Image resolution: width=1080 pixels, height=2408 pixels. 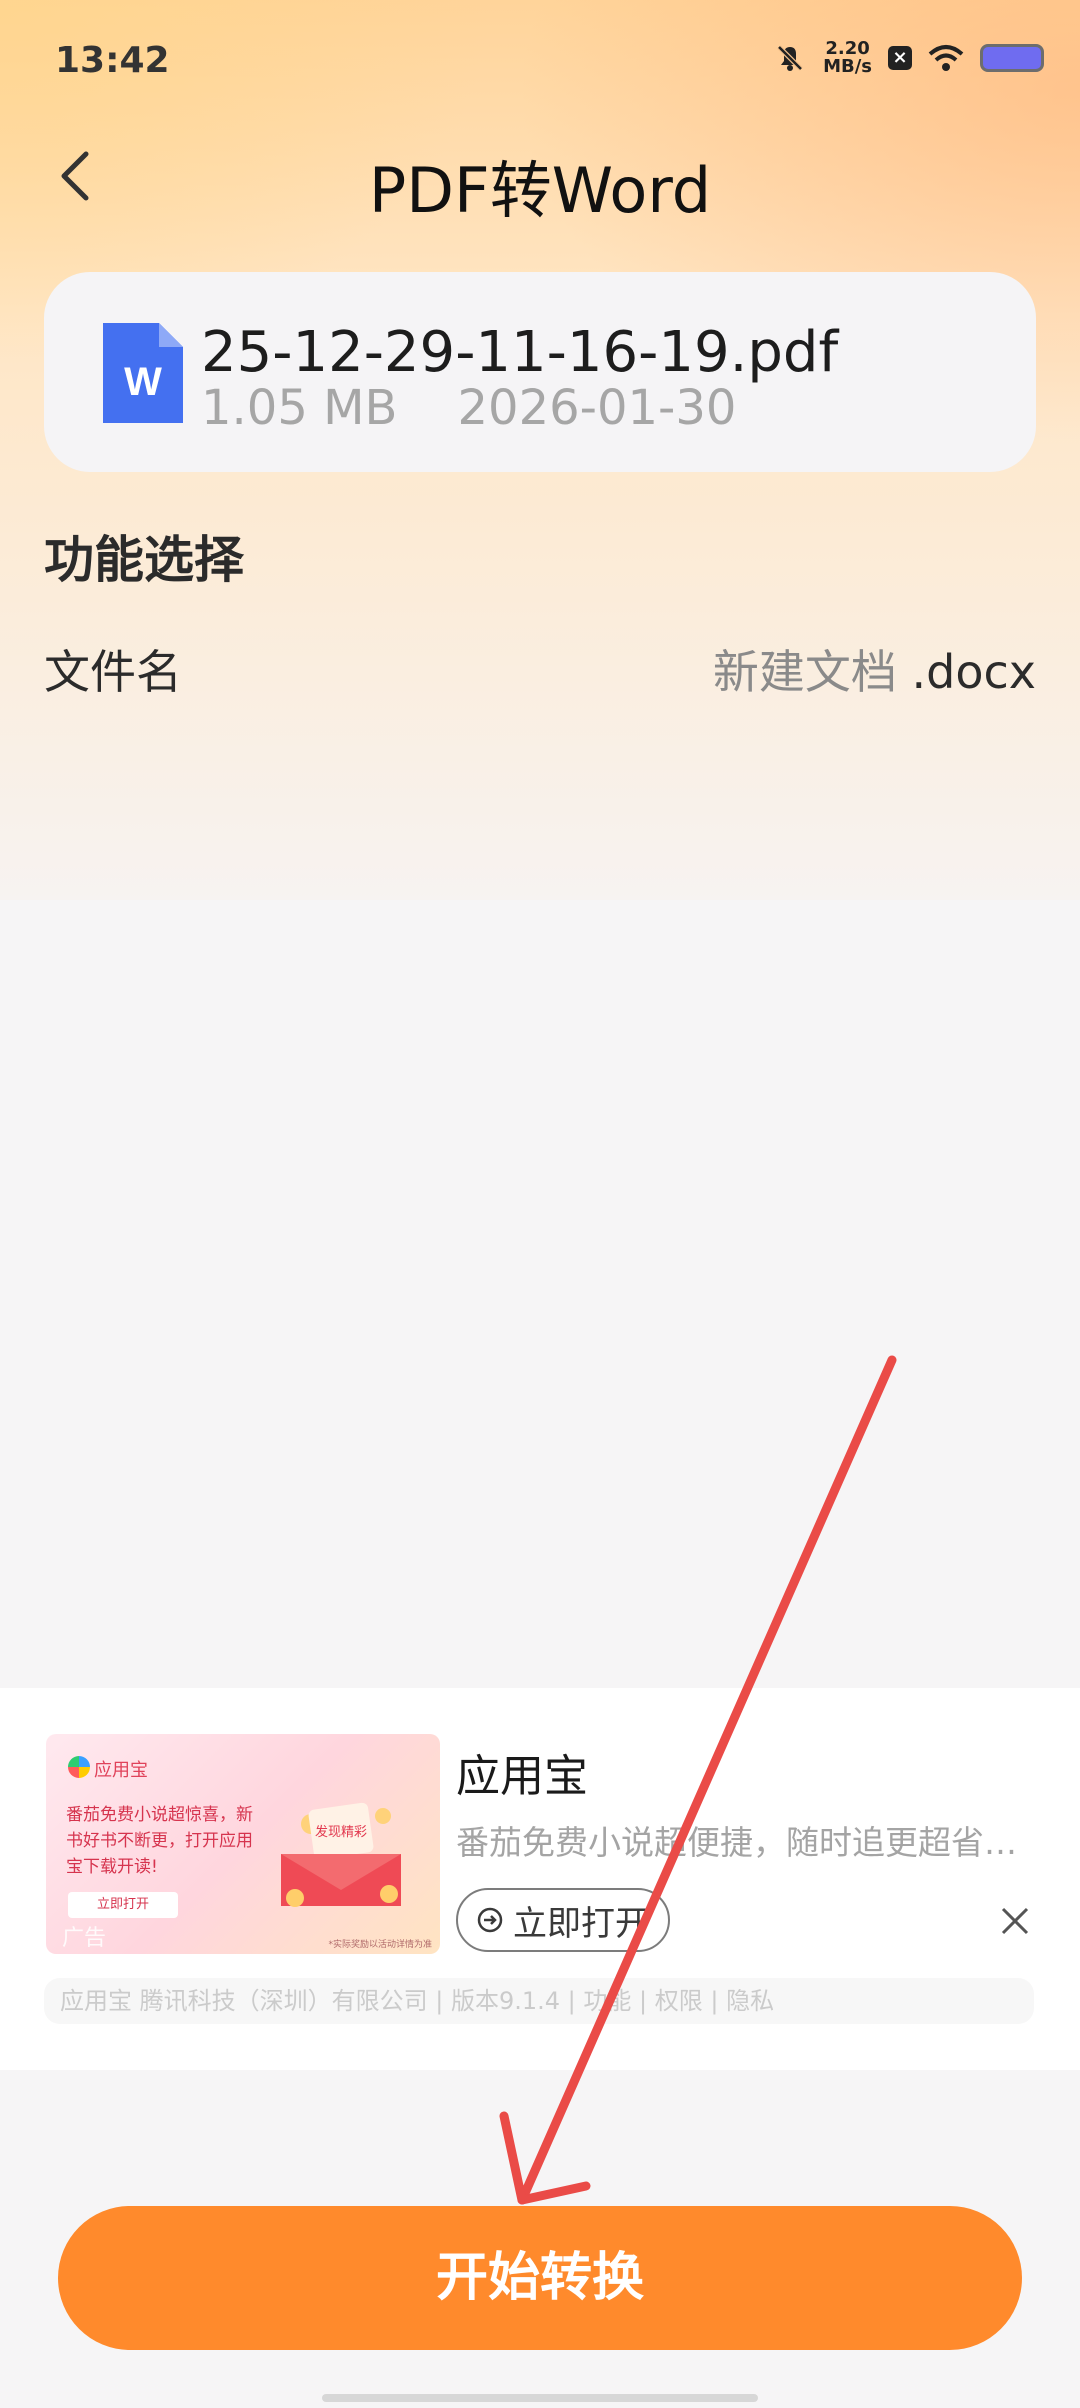 I want to click on envelope-text: 发现精彩, so click(x=341, y=1832).